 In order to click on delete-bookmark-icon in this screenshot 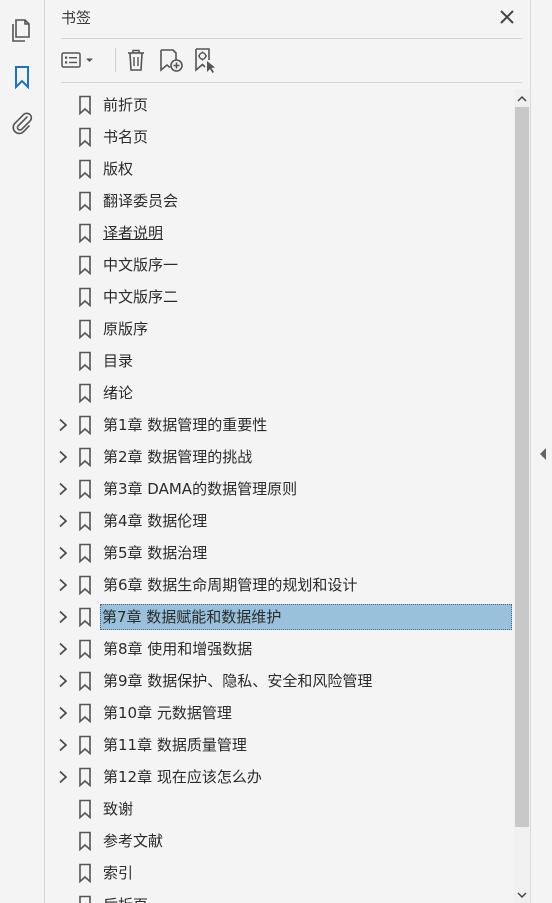, I will do `click(136, 60)`.